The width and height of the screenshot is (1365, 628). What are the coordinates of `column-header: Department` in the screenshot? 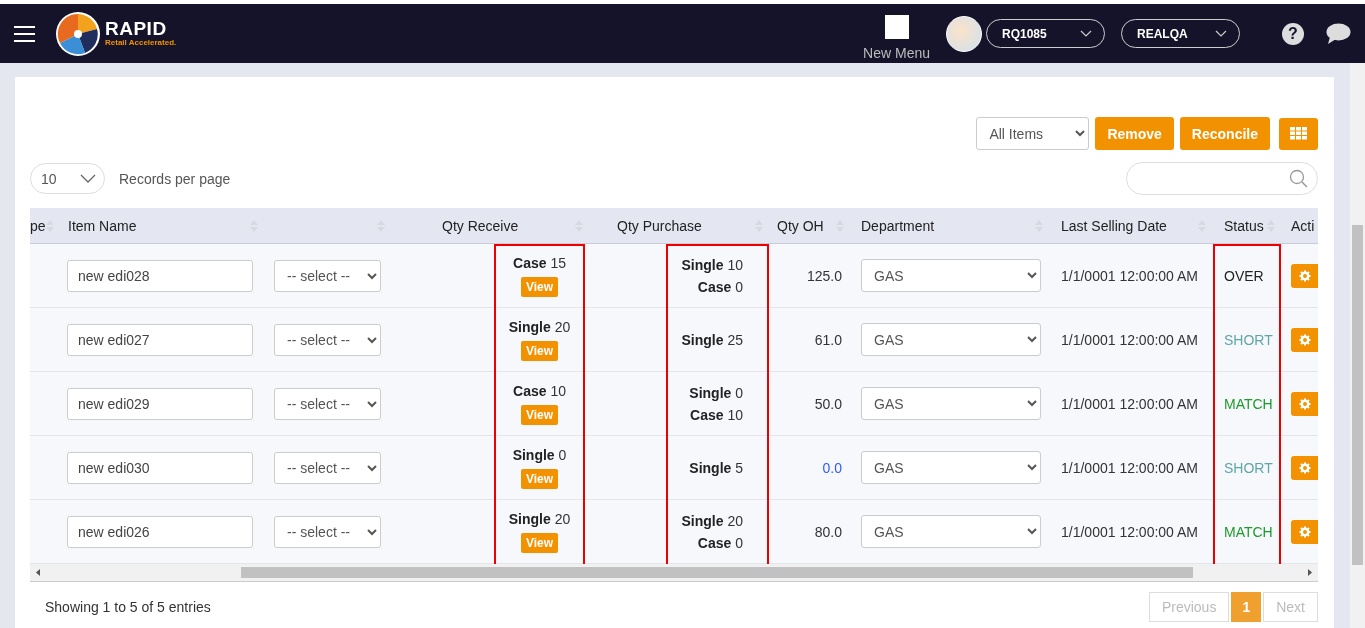 It's located at (898, 225).